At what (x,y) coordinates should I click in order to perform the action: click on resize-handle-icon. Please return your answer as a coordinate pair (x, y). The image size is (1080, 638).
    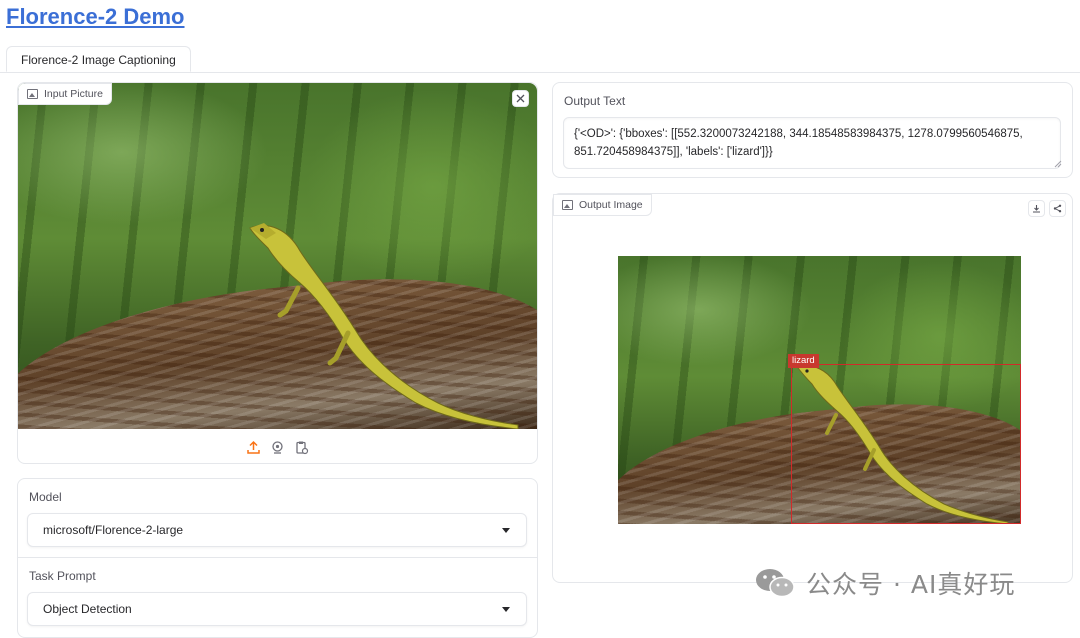
    Looking at the image, I should click on (1058, 164).